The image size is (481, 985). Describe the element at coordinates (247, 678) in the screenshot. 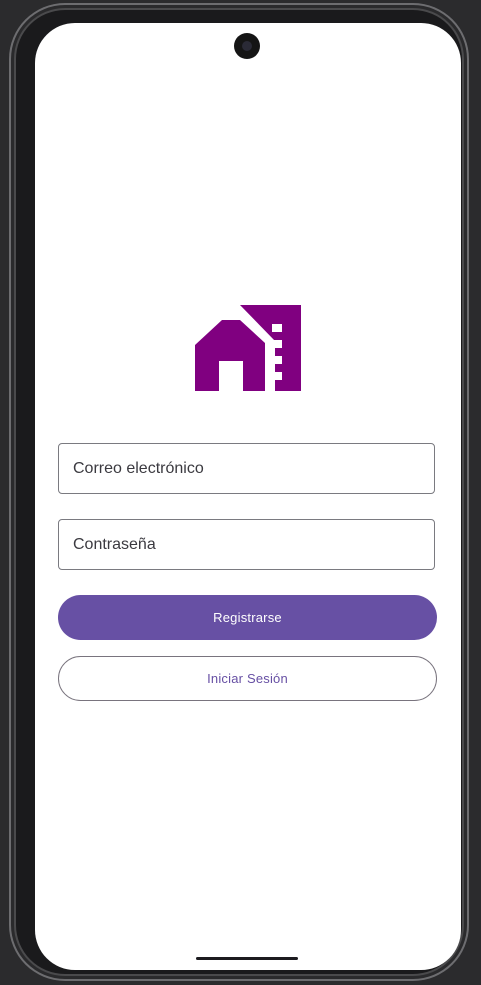

I see `login-button: Iniciar Sesión` at that location.